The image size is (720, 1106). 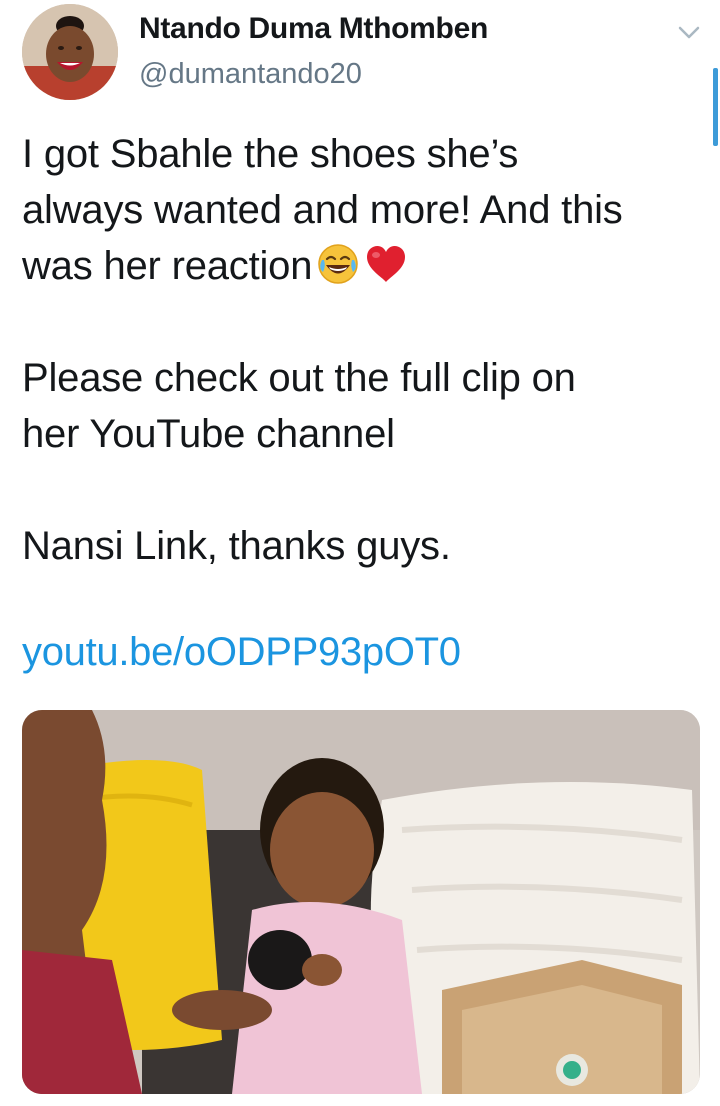 I want to click on author-handle: @dumantando20, so click(x=250, y=74).